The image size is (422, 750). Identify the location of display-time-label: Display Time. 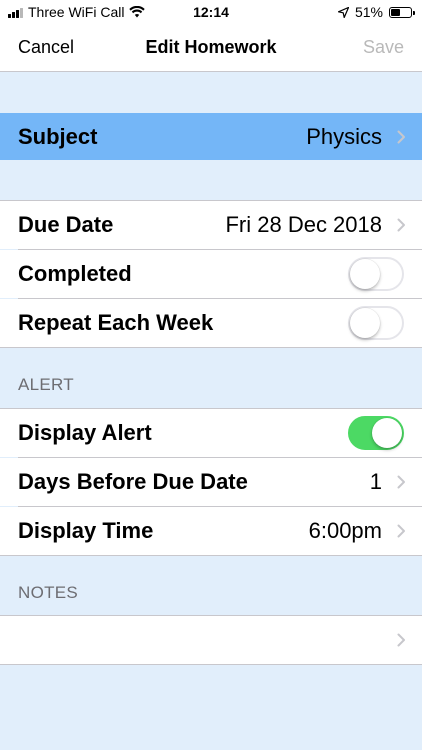
(86, 530).